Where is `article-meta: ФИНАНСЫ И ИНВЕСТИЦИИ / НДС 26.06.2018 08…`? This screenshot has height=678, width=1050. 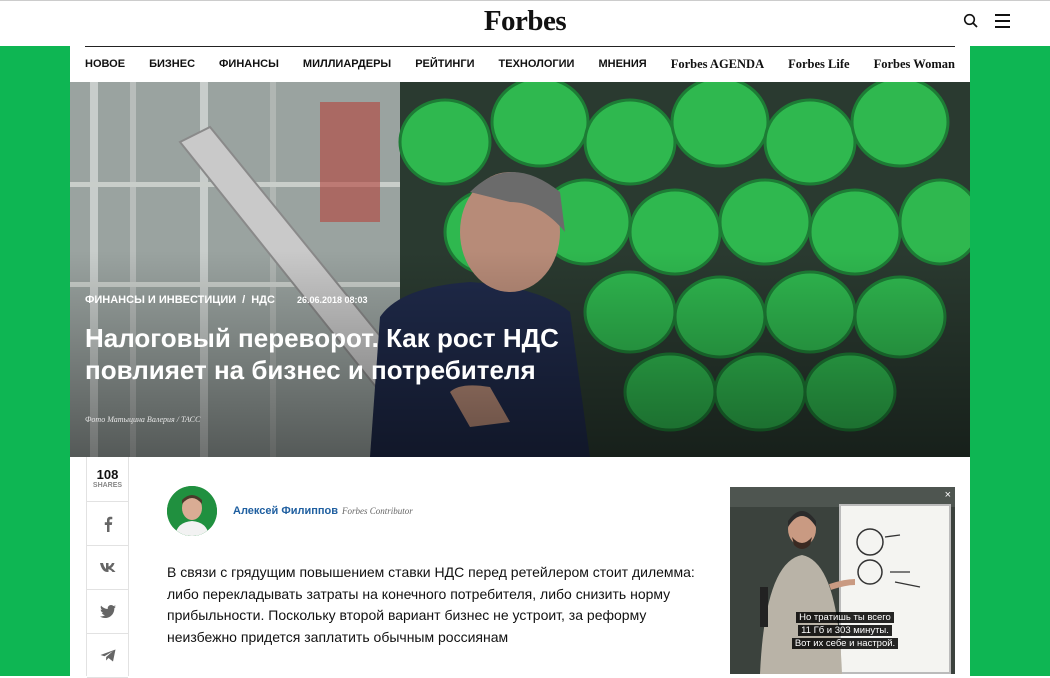 article-meta: ФИНАНСЫ И ИНВЕСТИЦИИ / НДС 26.06.2018 08… is located at coordinates (226, 300).